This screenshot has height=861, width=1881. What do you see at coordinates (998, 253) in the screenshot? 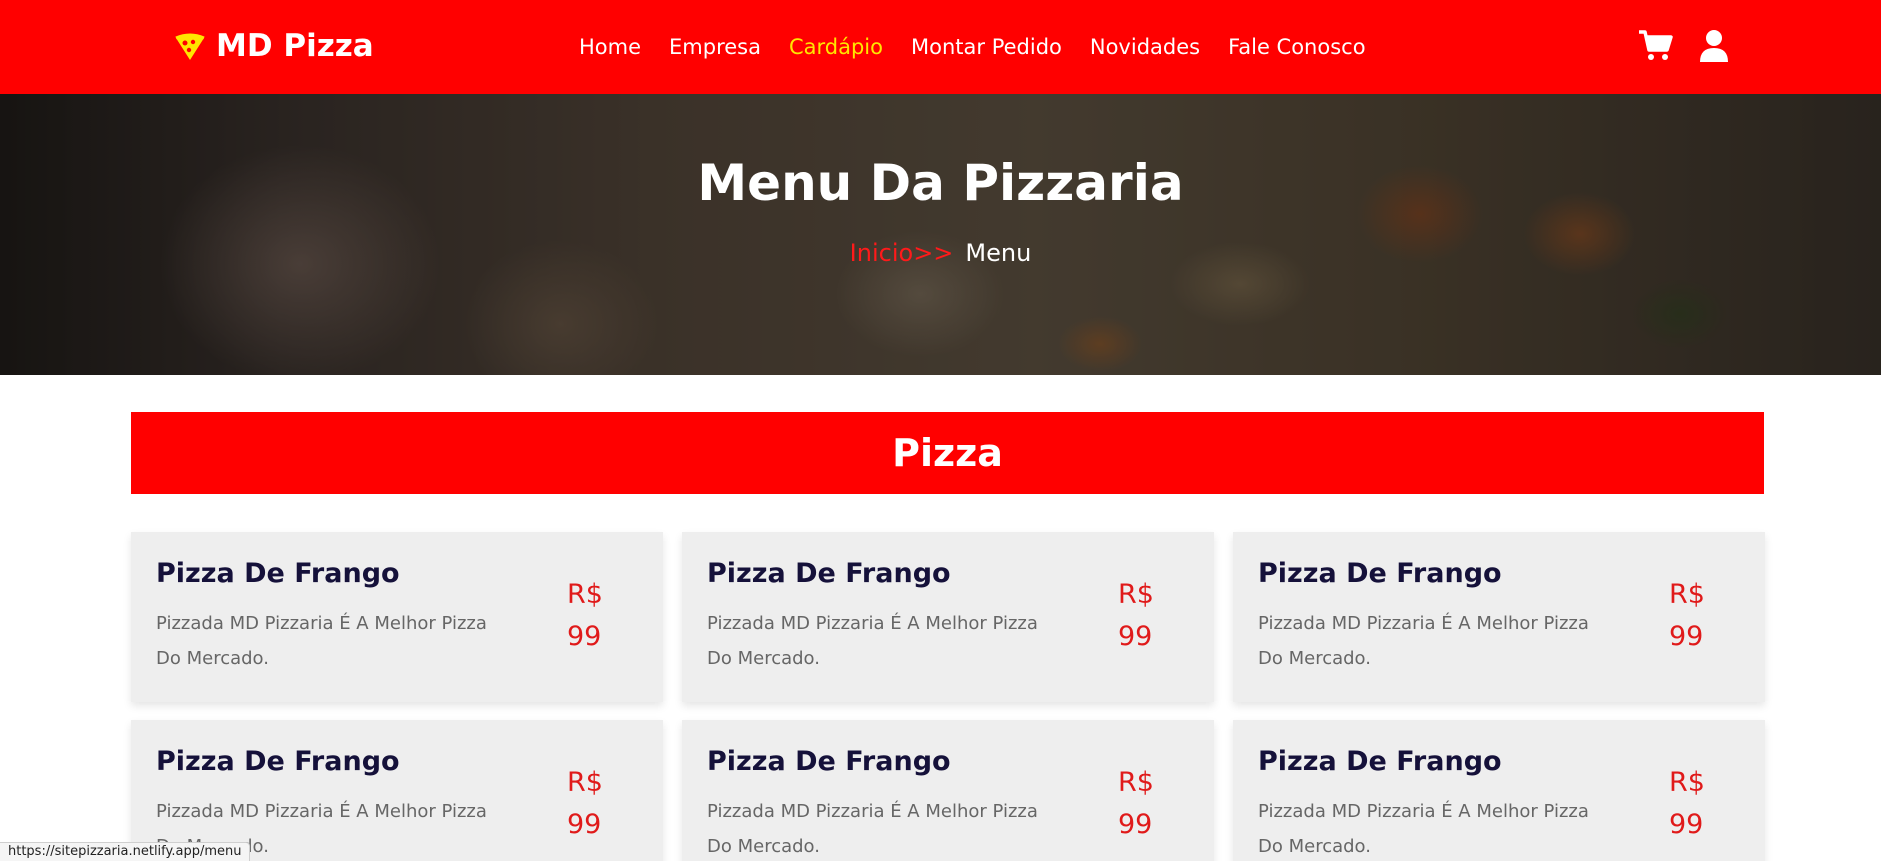
I see `breadcrumb-current: Menu` at bounding box center [998, 253].